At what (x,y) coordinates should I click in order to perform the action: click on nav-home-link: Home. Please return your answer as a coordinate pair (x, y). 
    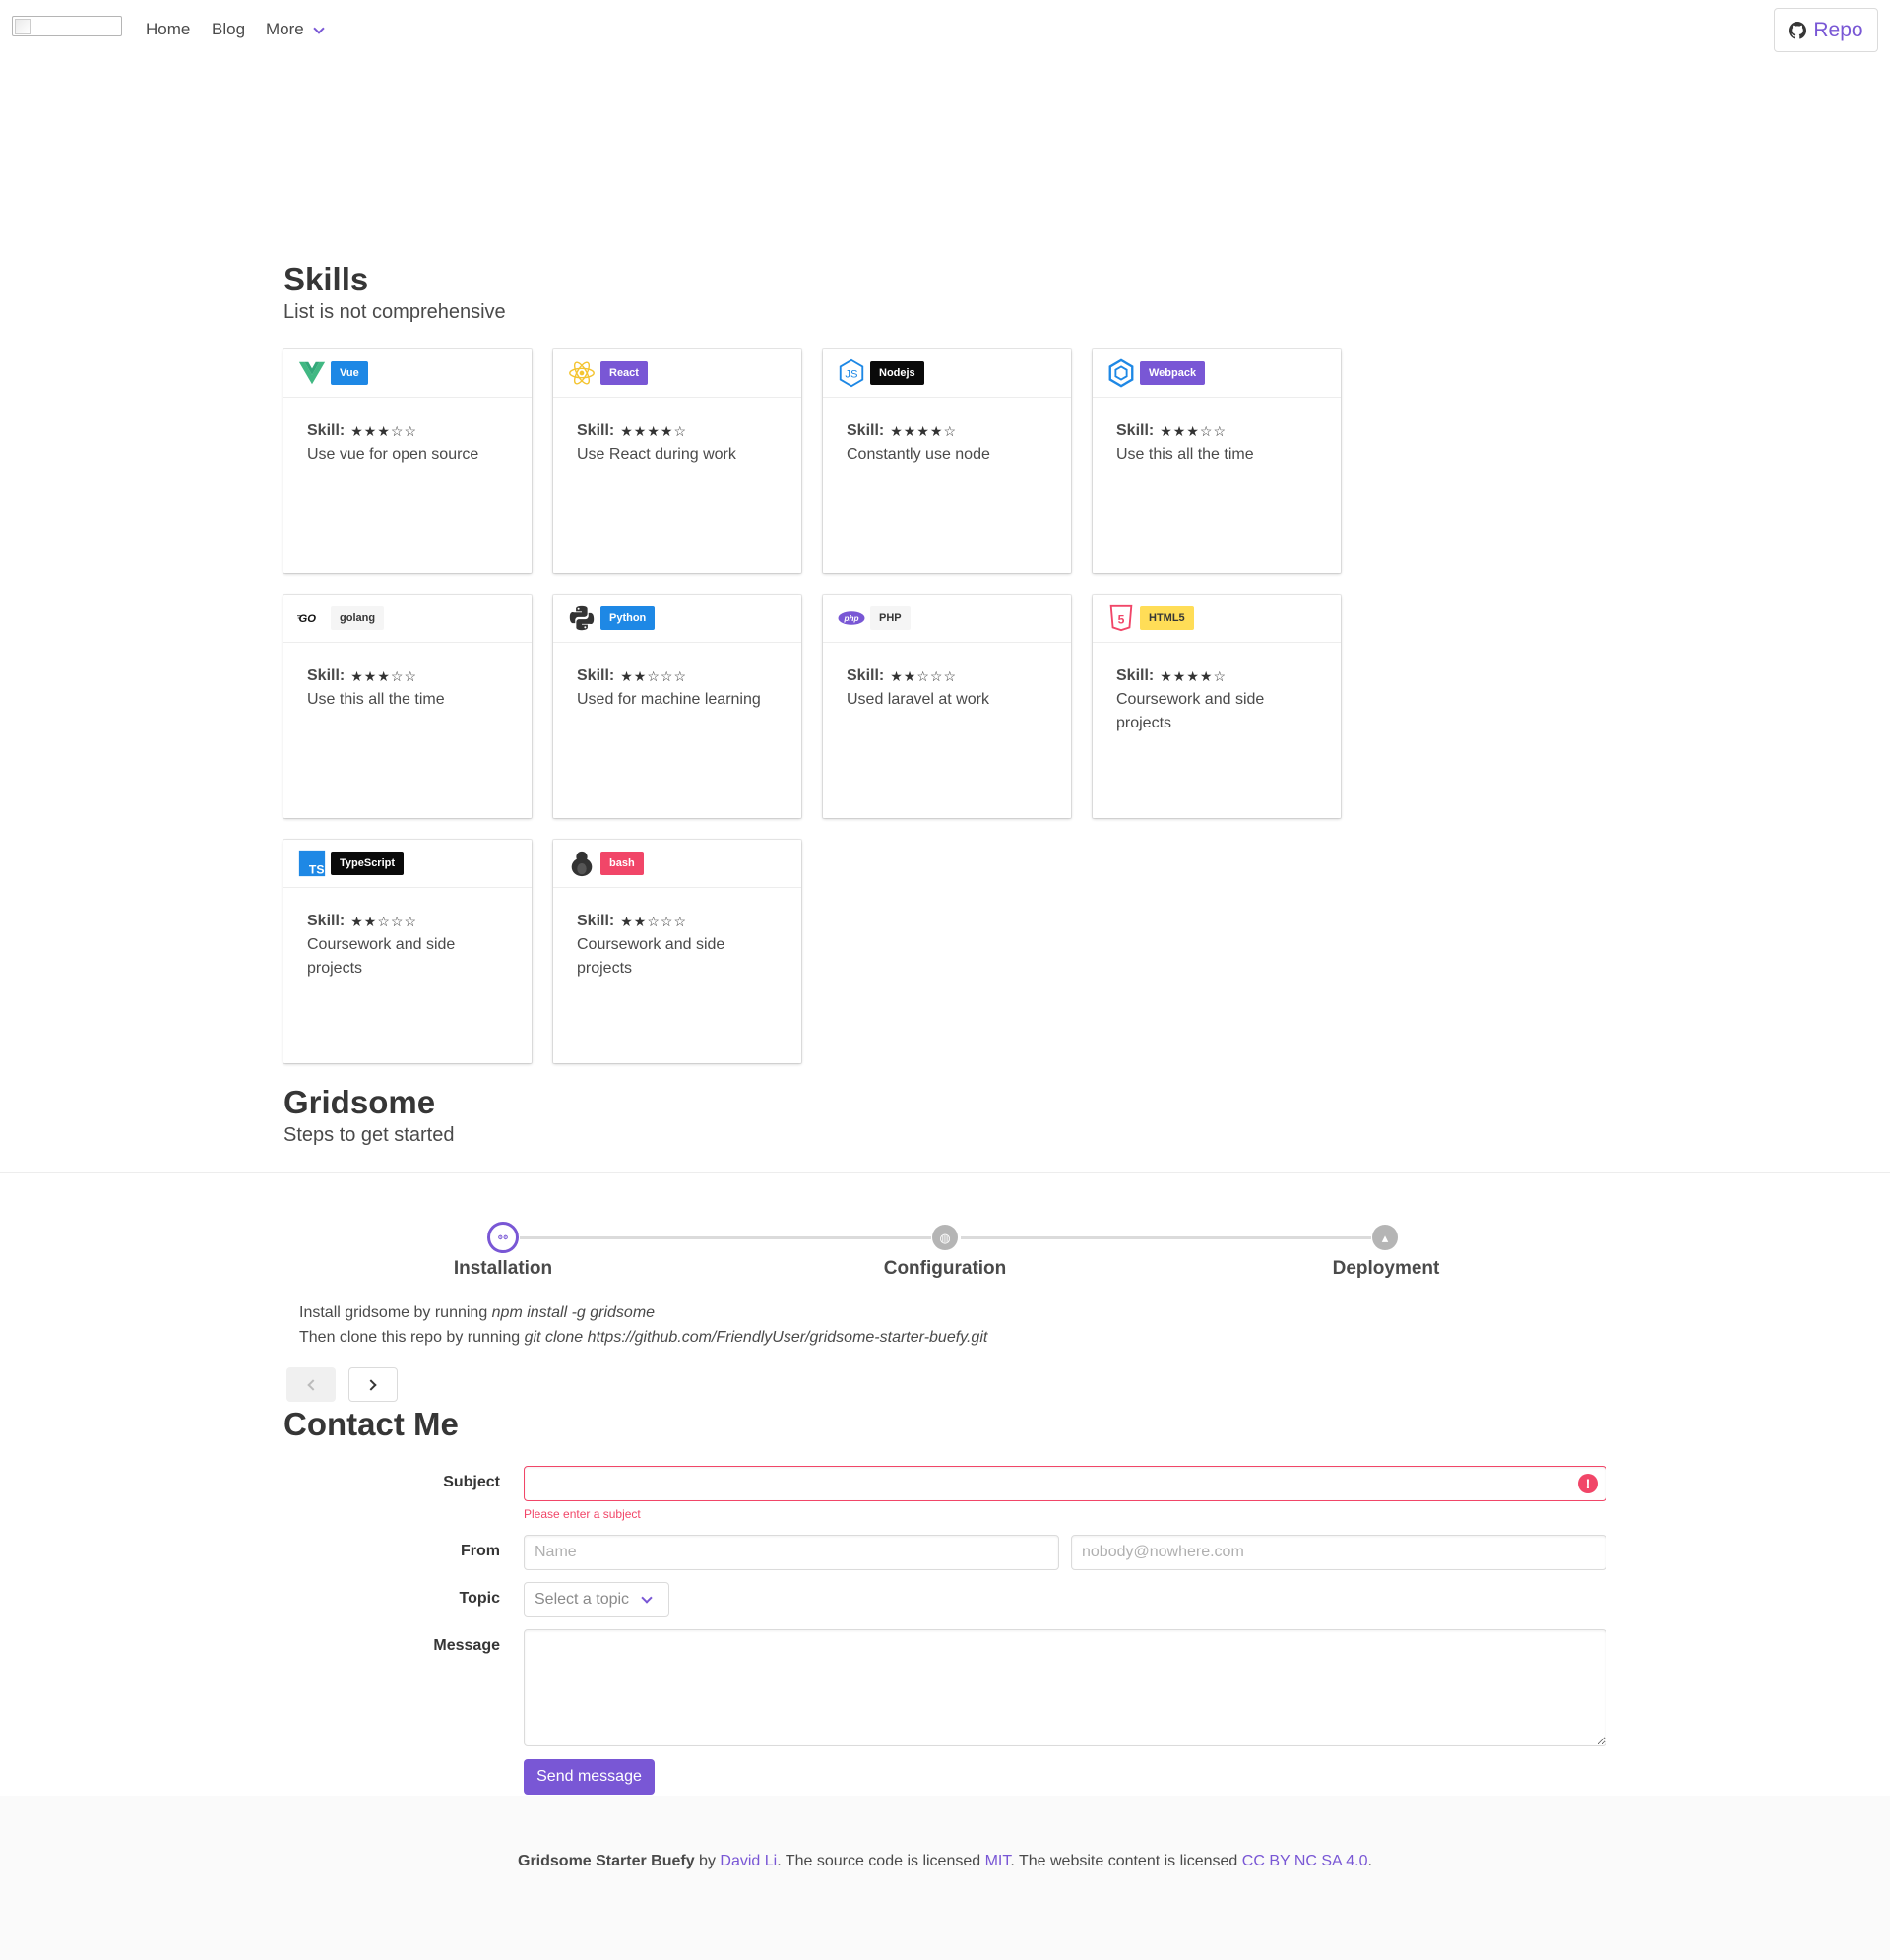
    Looking at the image, I should click on (168, 29).